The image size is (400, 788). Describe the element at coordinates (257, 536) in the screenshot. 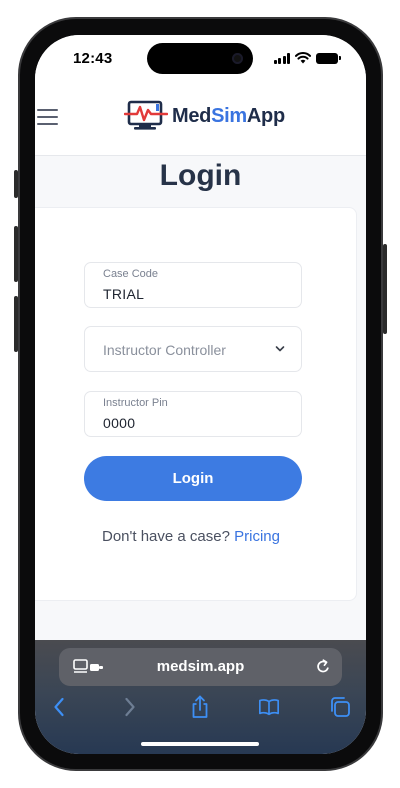

I see `pricing-link: Pricing` at that location.